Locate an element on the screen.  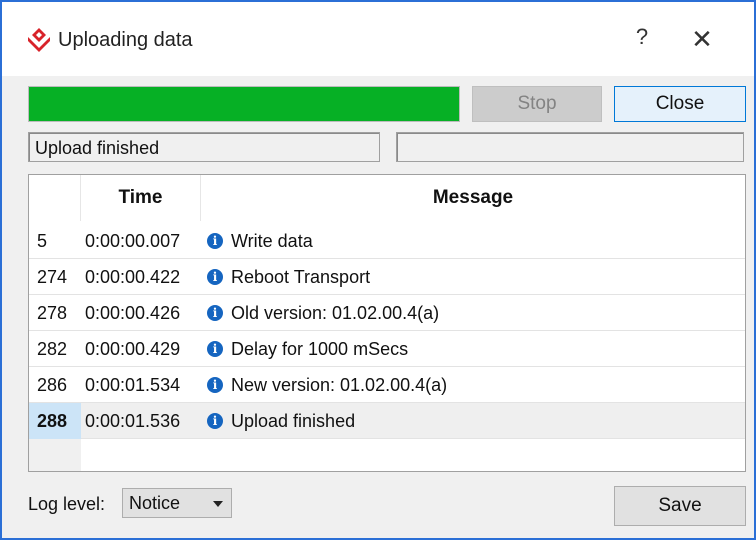
window-title: Uploading data is located at coordinates (125, 40).